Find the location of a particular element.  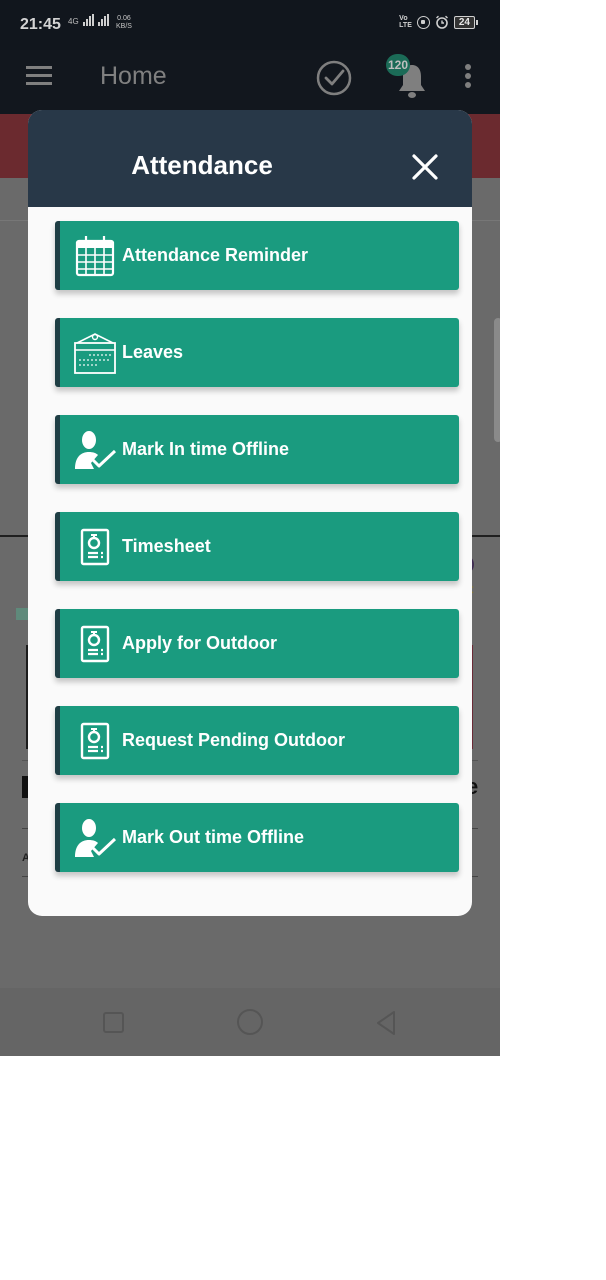

check-circle-icon is located at coordinates (334, 78).